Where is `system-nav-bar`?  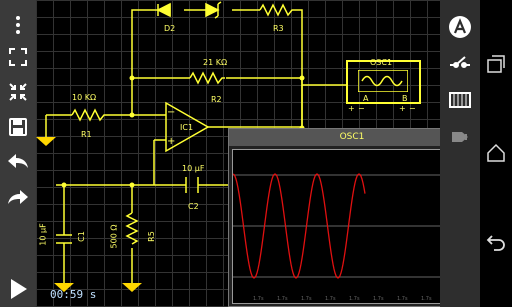 system-nav-bar is located at coordinates (496, 153).